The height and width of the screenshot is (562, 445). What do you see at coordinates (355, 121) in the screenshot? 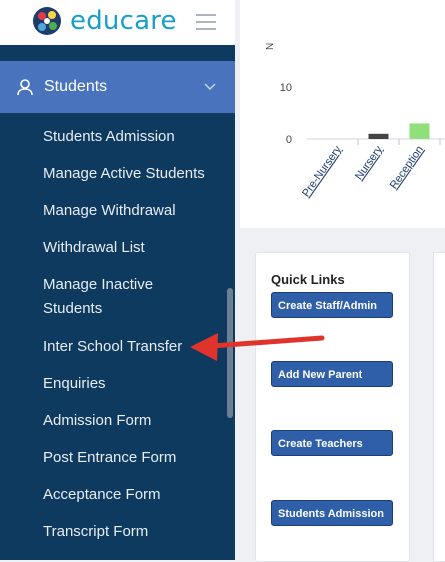
I see `students-bar-chart: N010Pre-NurseryNurseryReceptionCrec` at bounding box center [355, 121].